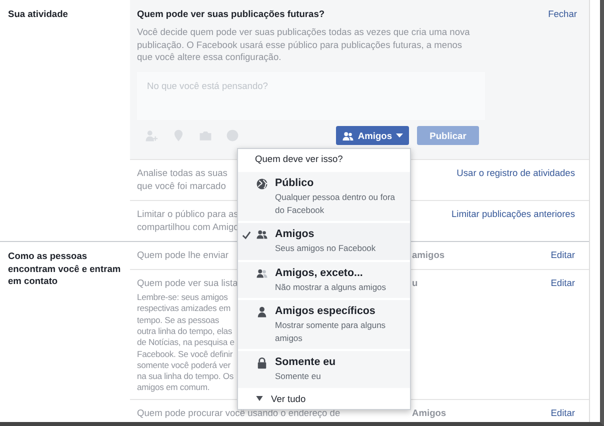 This screenshot has width=604, height=426. Describe the element at coordinates (182, 187) in the screenshot. I see `setting-text: que você foi marcado` at that location.